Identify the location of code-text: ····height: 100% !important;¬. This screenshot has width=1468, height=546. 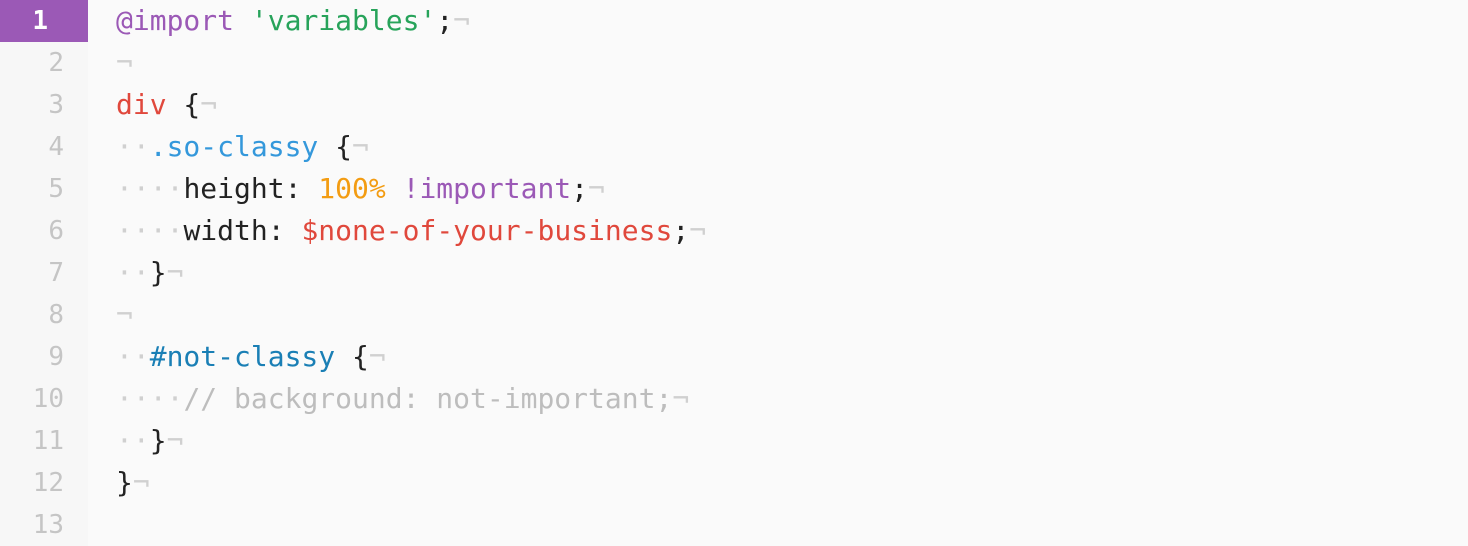
(360, 189).